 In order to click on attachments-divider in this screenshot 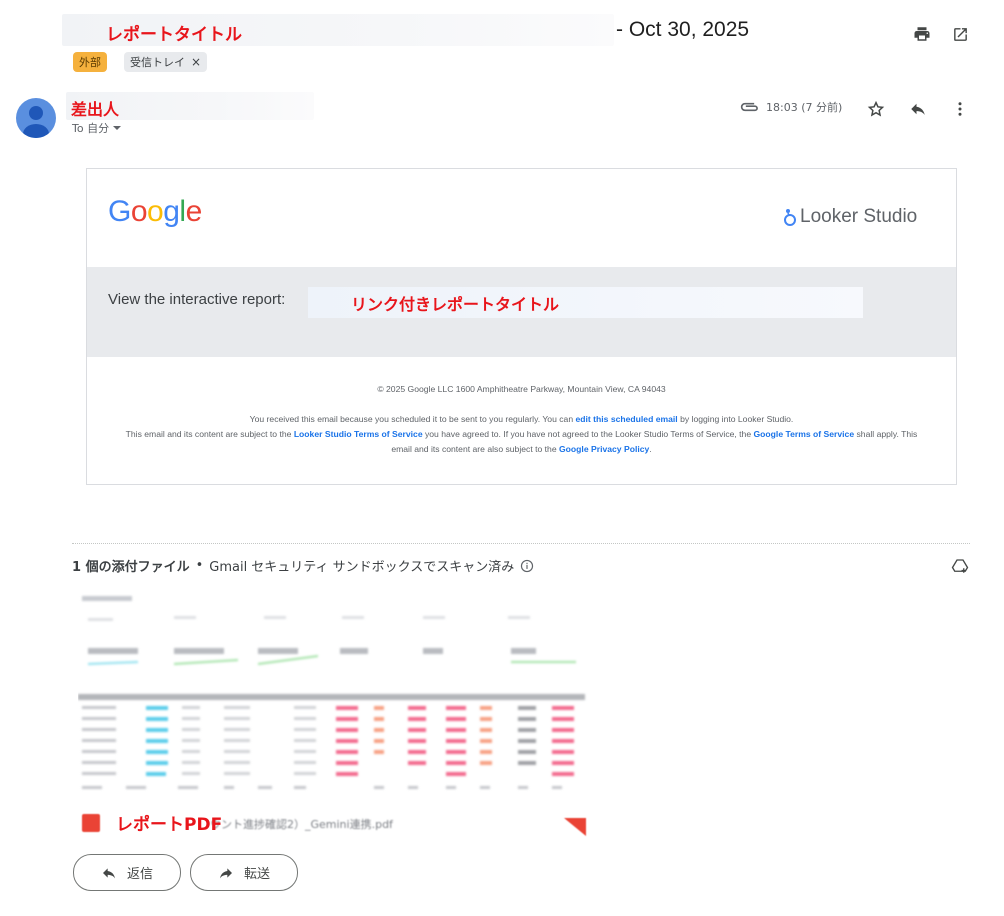, I will do `click(521, 543)`.